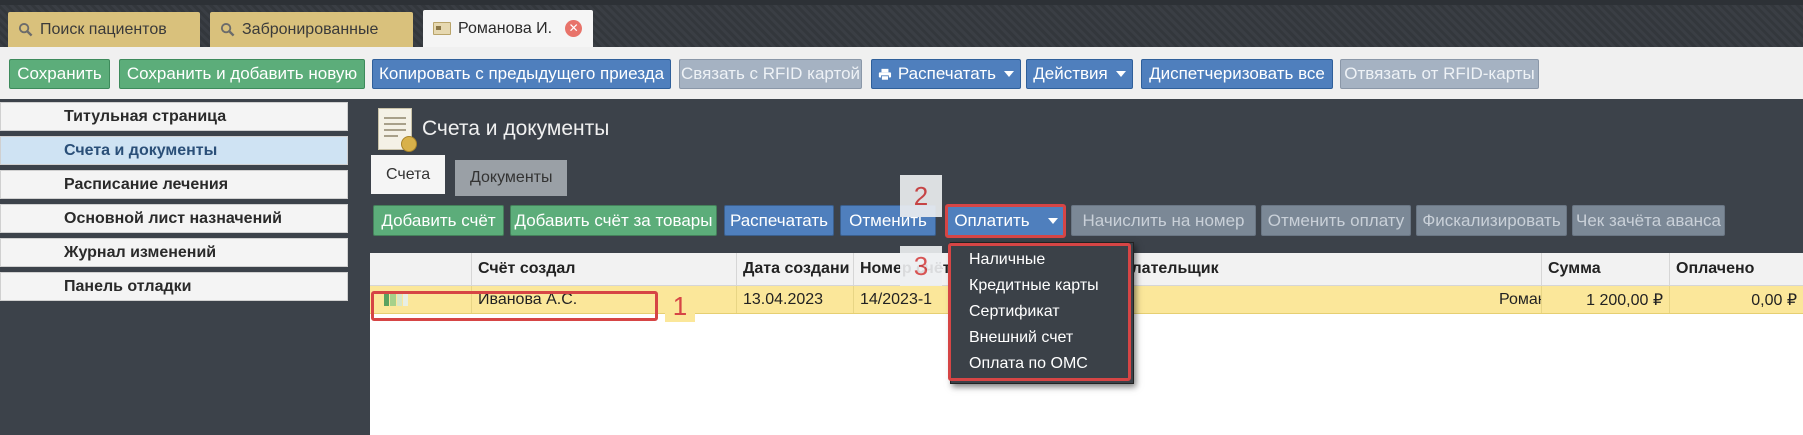 The image size is (1803, 435). I want to click on pay-dropdown-button: Оплатить, so click(1006, 220).